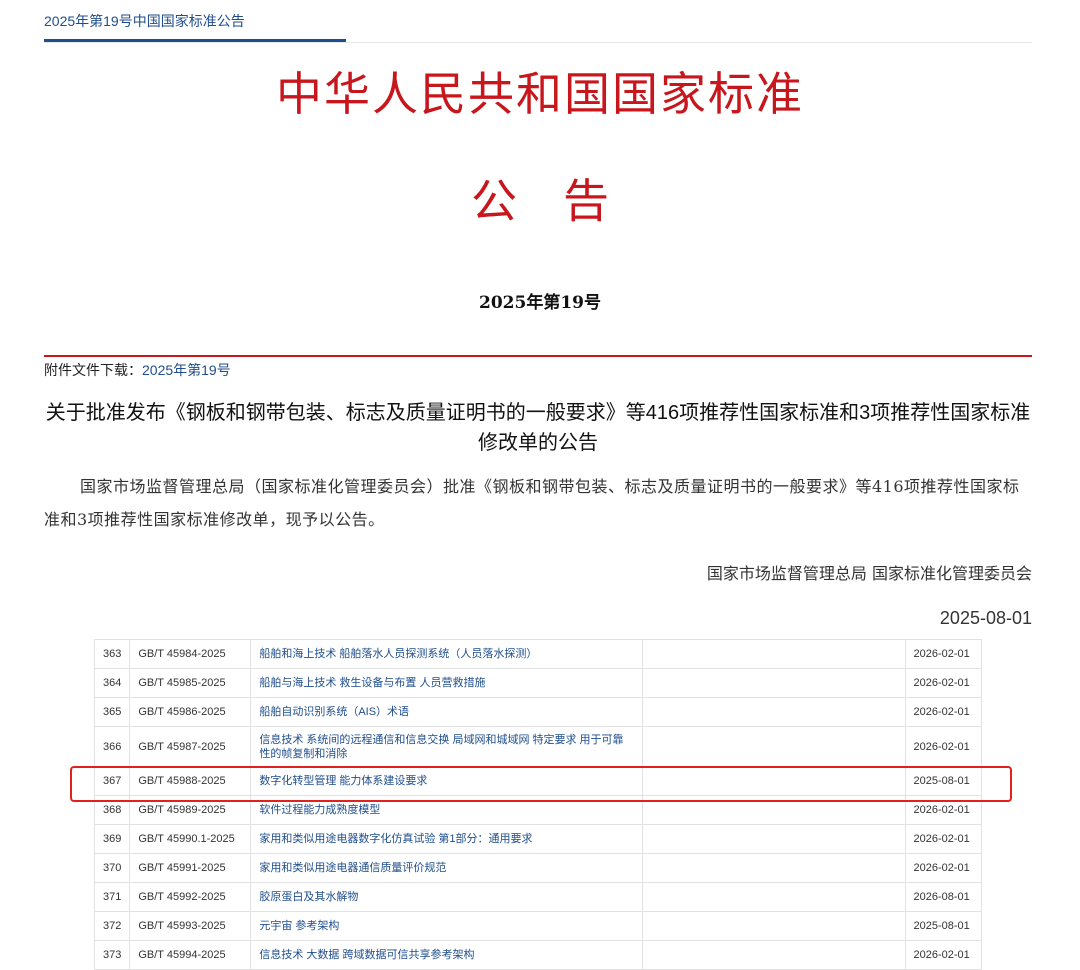 This screenshot has width=1080, height=970. I want to click on issue-number: 2025年第19号, so click(540, 303).